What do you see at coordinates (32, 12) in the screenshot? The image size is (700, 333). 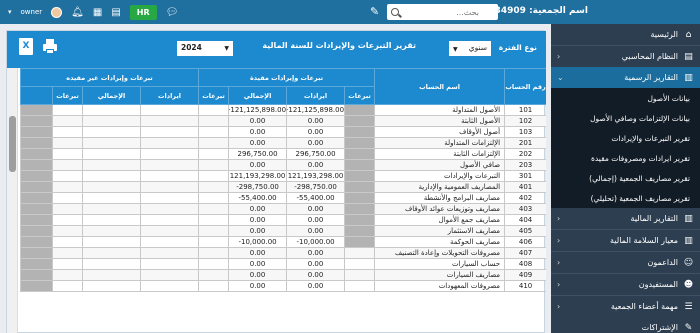 I see `user-name: owner` at bounding box center [32, 12].